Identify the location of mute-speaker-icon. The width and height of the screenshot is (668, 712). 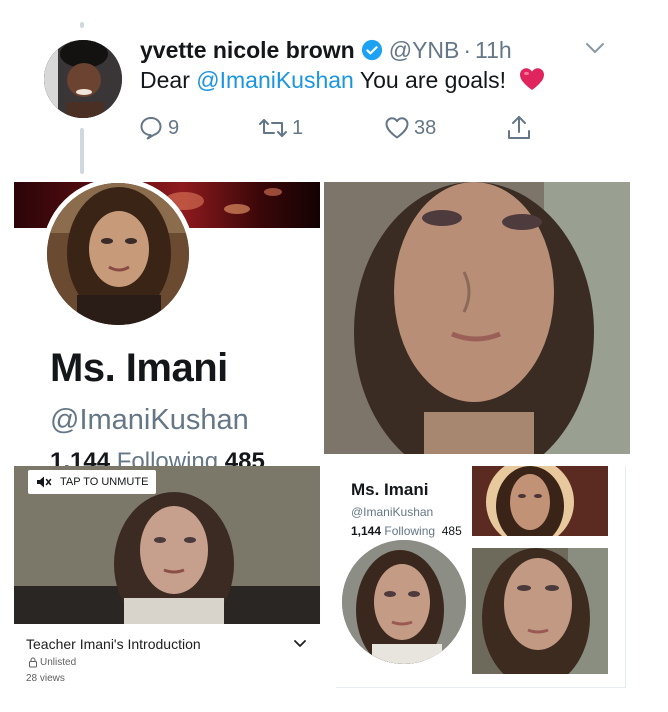
(44, 482).